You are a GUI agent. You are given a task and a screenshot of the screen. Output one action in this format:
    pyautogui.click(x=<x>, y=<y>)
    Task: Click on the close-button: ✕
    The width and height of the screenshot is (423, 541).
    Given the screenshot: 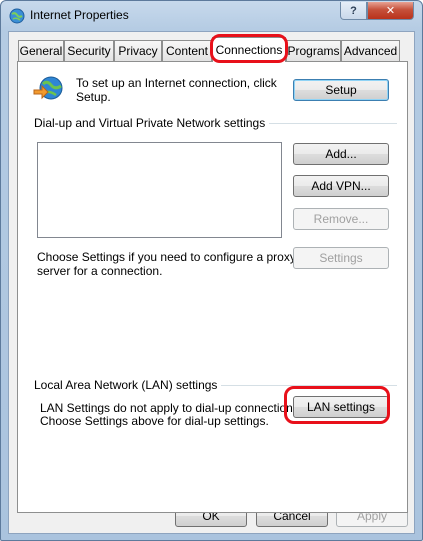 What is the action you would take?
    pyautogui.click(x=390, y=11)
    